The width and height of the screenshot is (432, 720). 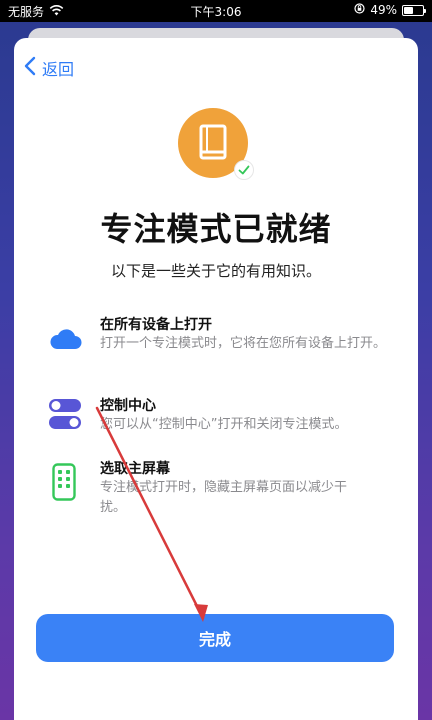 I want to click on page-title: 专注模式已就绪, so click(x=216, y=229).